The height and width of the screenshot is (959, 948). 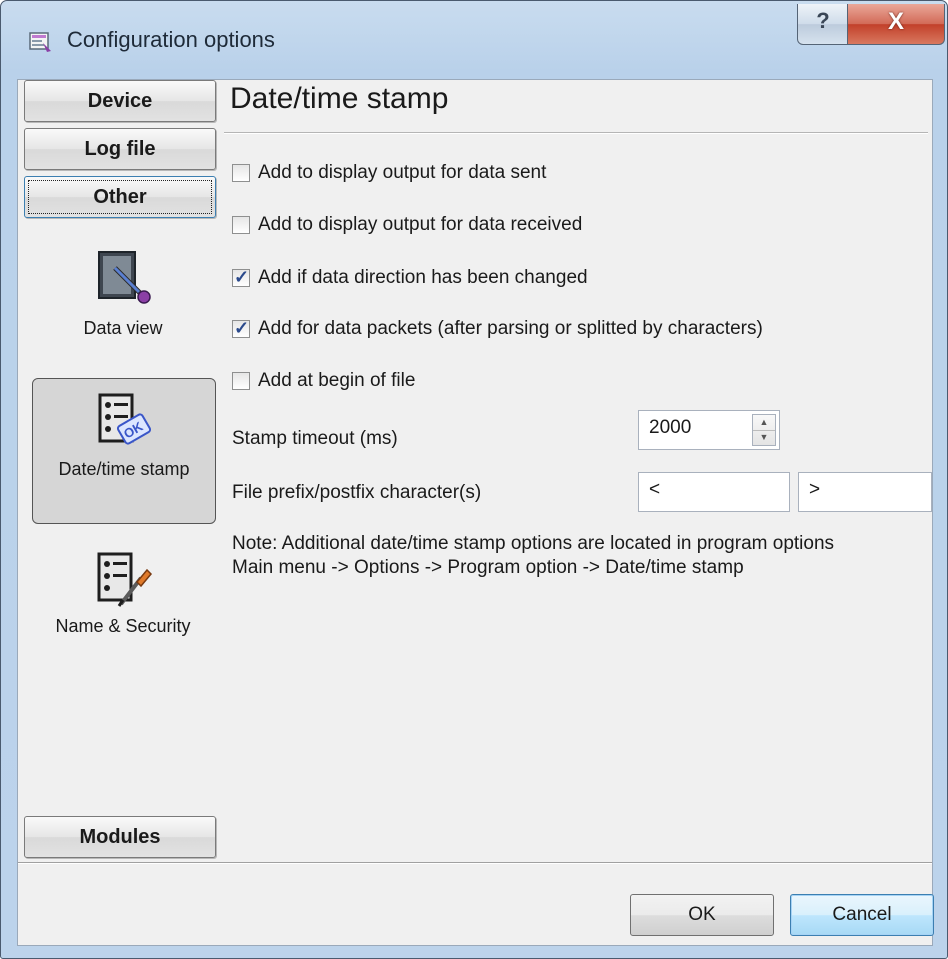 What do you see at coordinates (337, 380) in the screenshot?
I see `checkbox-label: Add at begin of file` at bounding box center [337, 380].